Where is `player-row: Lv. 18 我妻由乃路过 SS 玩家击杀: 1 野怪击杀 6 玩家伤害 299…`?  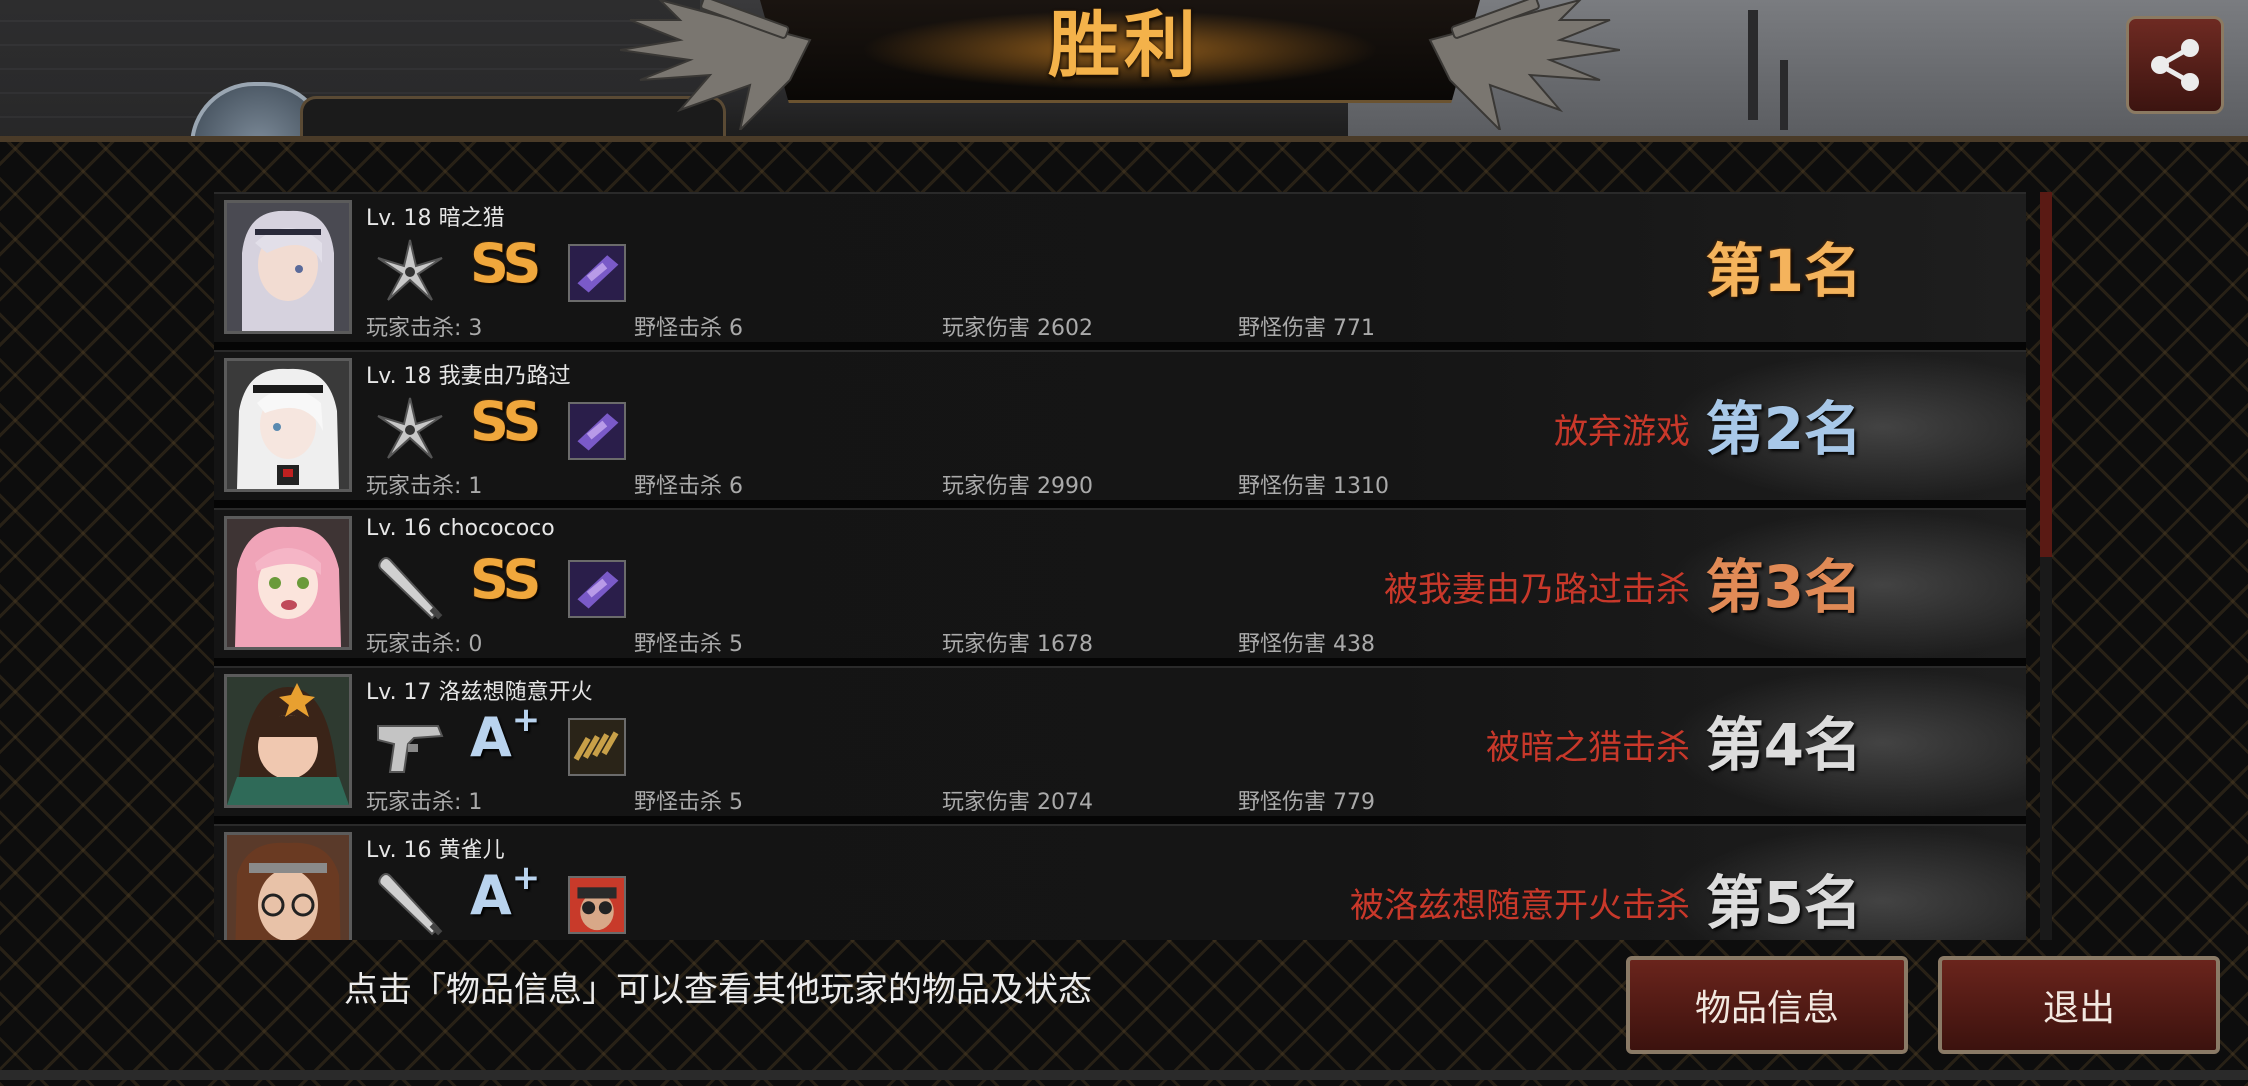
player-row: Lv. 18 我妻由乃路过 SS 玩家击杀: 1 野怪击杀 6 玩家伤害 299… is located at coordinates (1120, 426).